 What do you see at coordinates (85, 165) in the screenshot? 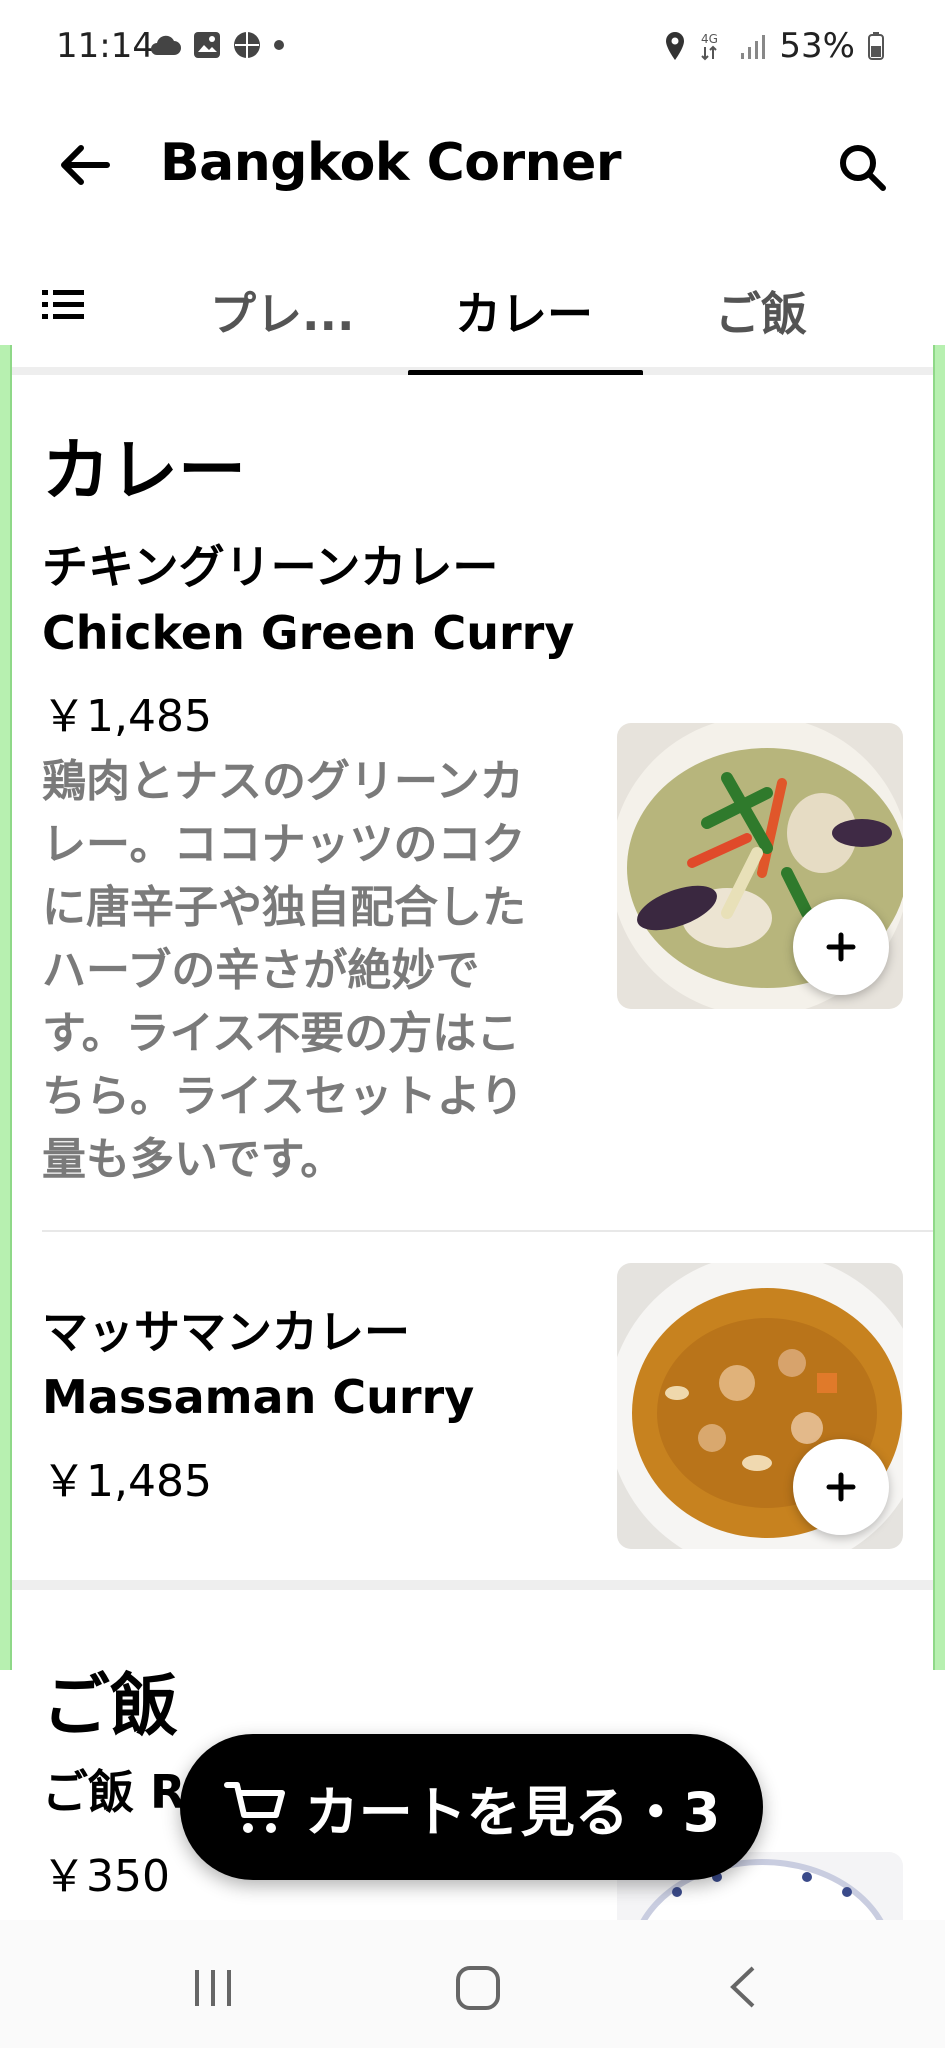
I see `back-arrow-icon` at bounding box center [85, 165].